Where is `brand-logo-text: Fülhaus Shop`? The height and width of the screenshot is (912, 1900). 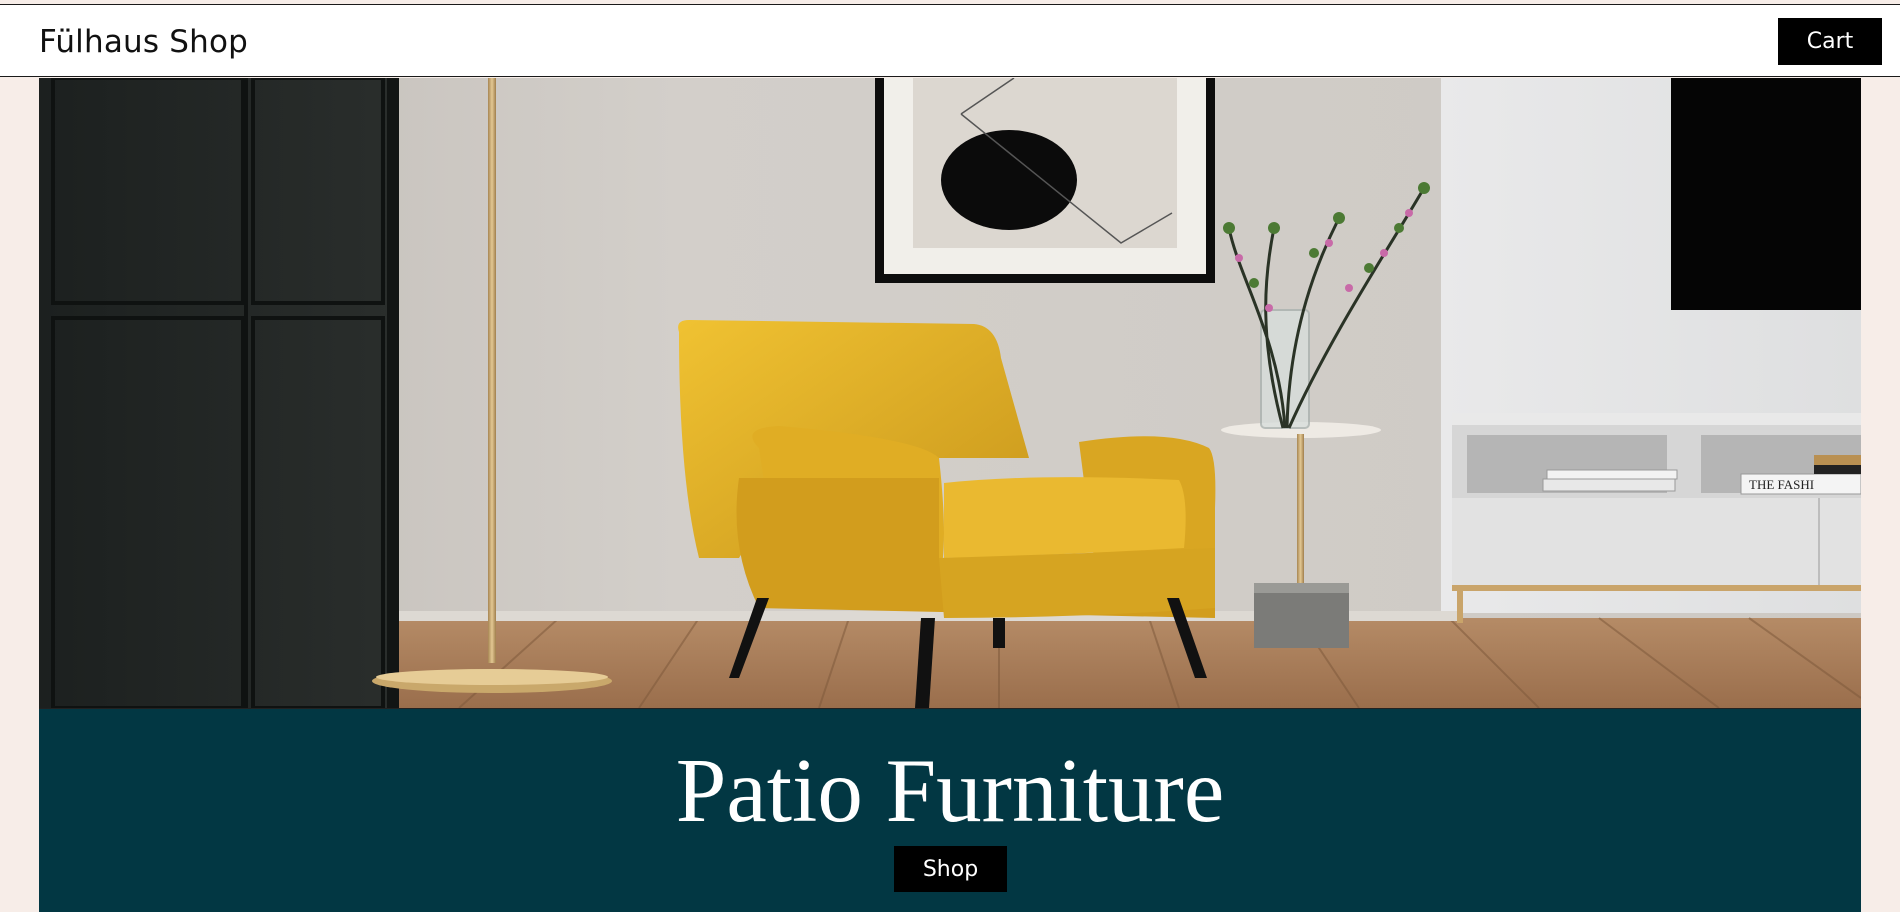
brand-logo-text: Fülhaus Shop is located at coordinates (143, 42).